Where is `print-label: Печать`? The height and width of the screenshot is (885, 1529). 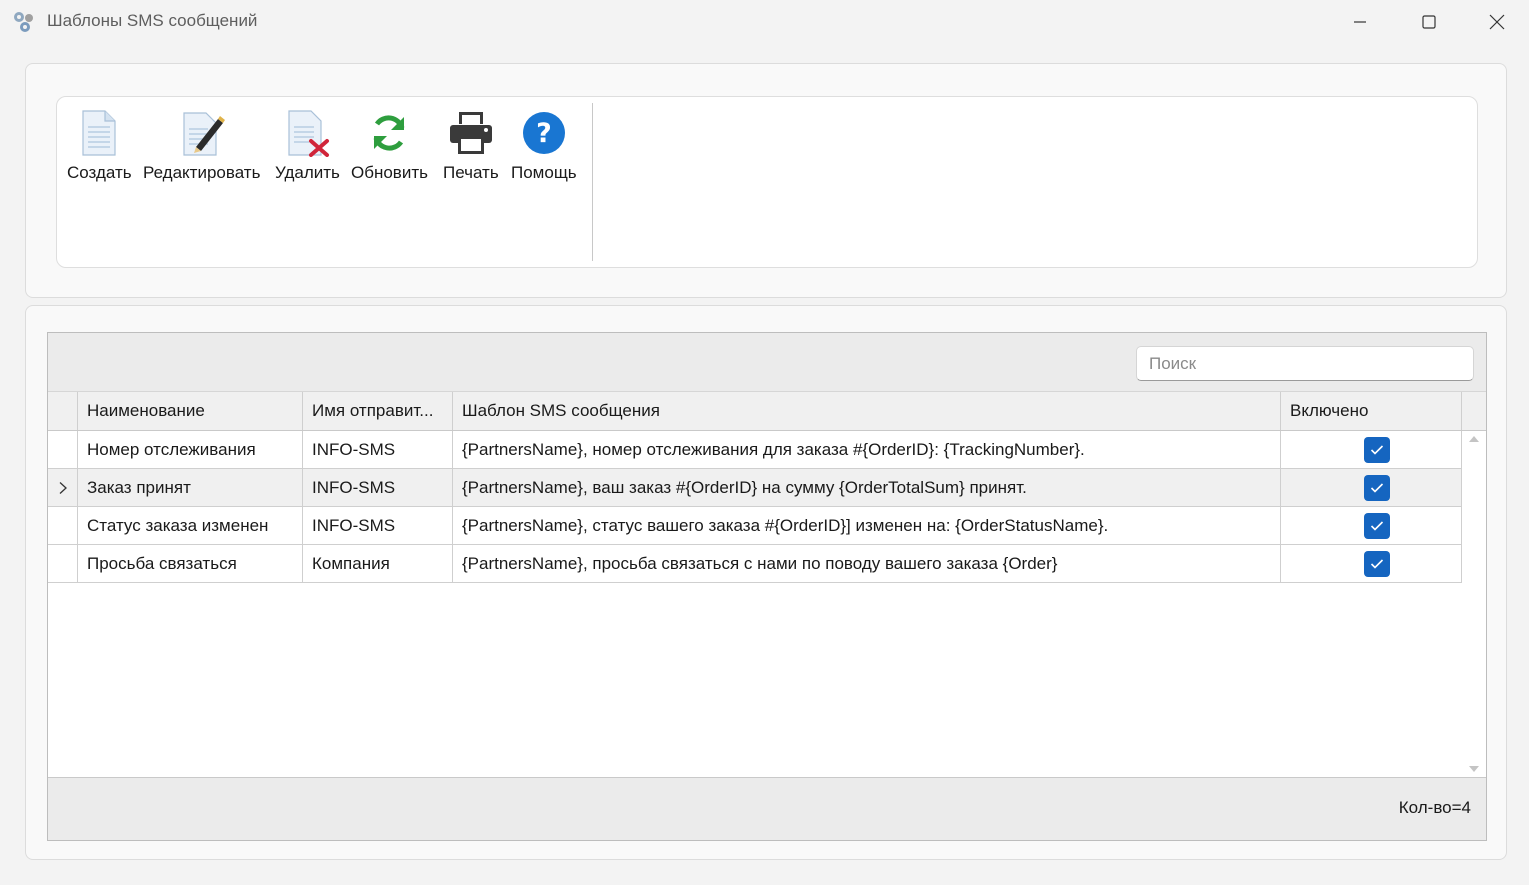 print-label: Печать is located at coordinates (471, 172).